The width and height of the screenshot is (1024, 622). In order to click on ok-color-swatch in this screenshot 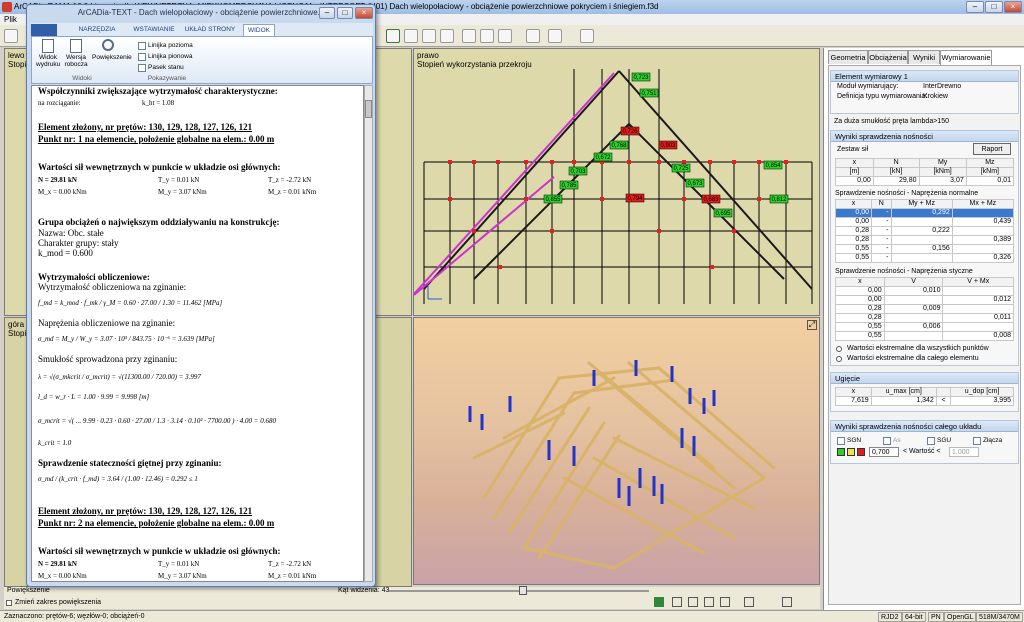, I will do `click(841, 452)`.